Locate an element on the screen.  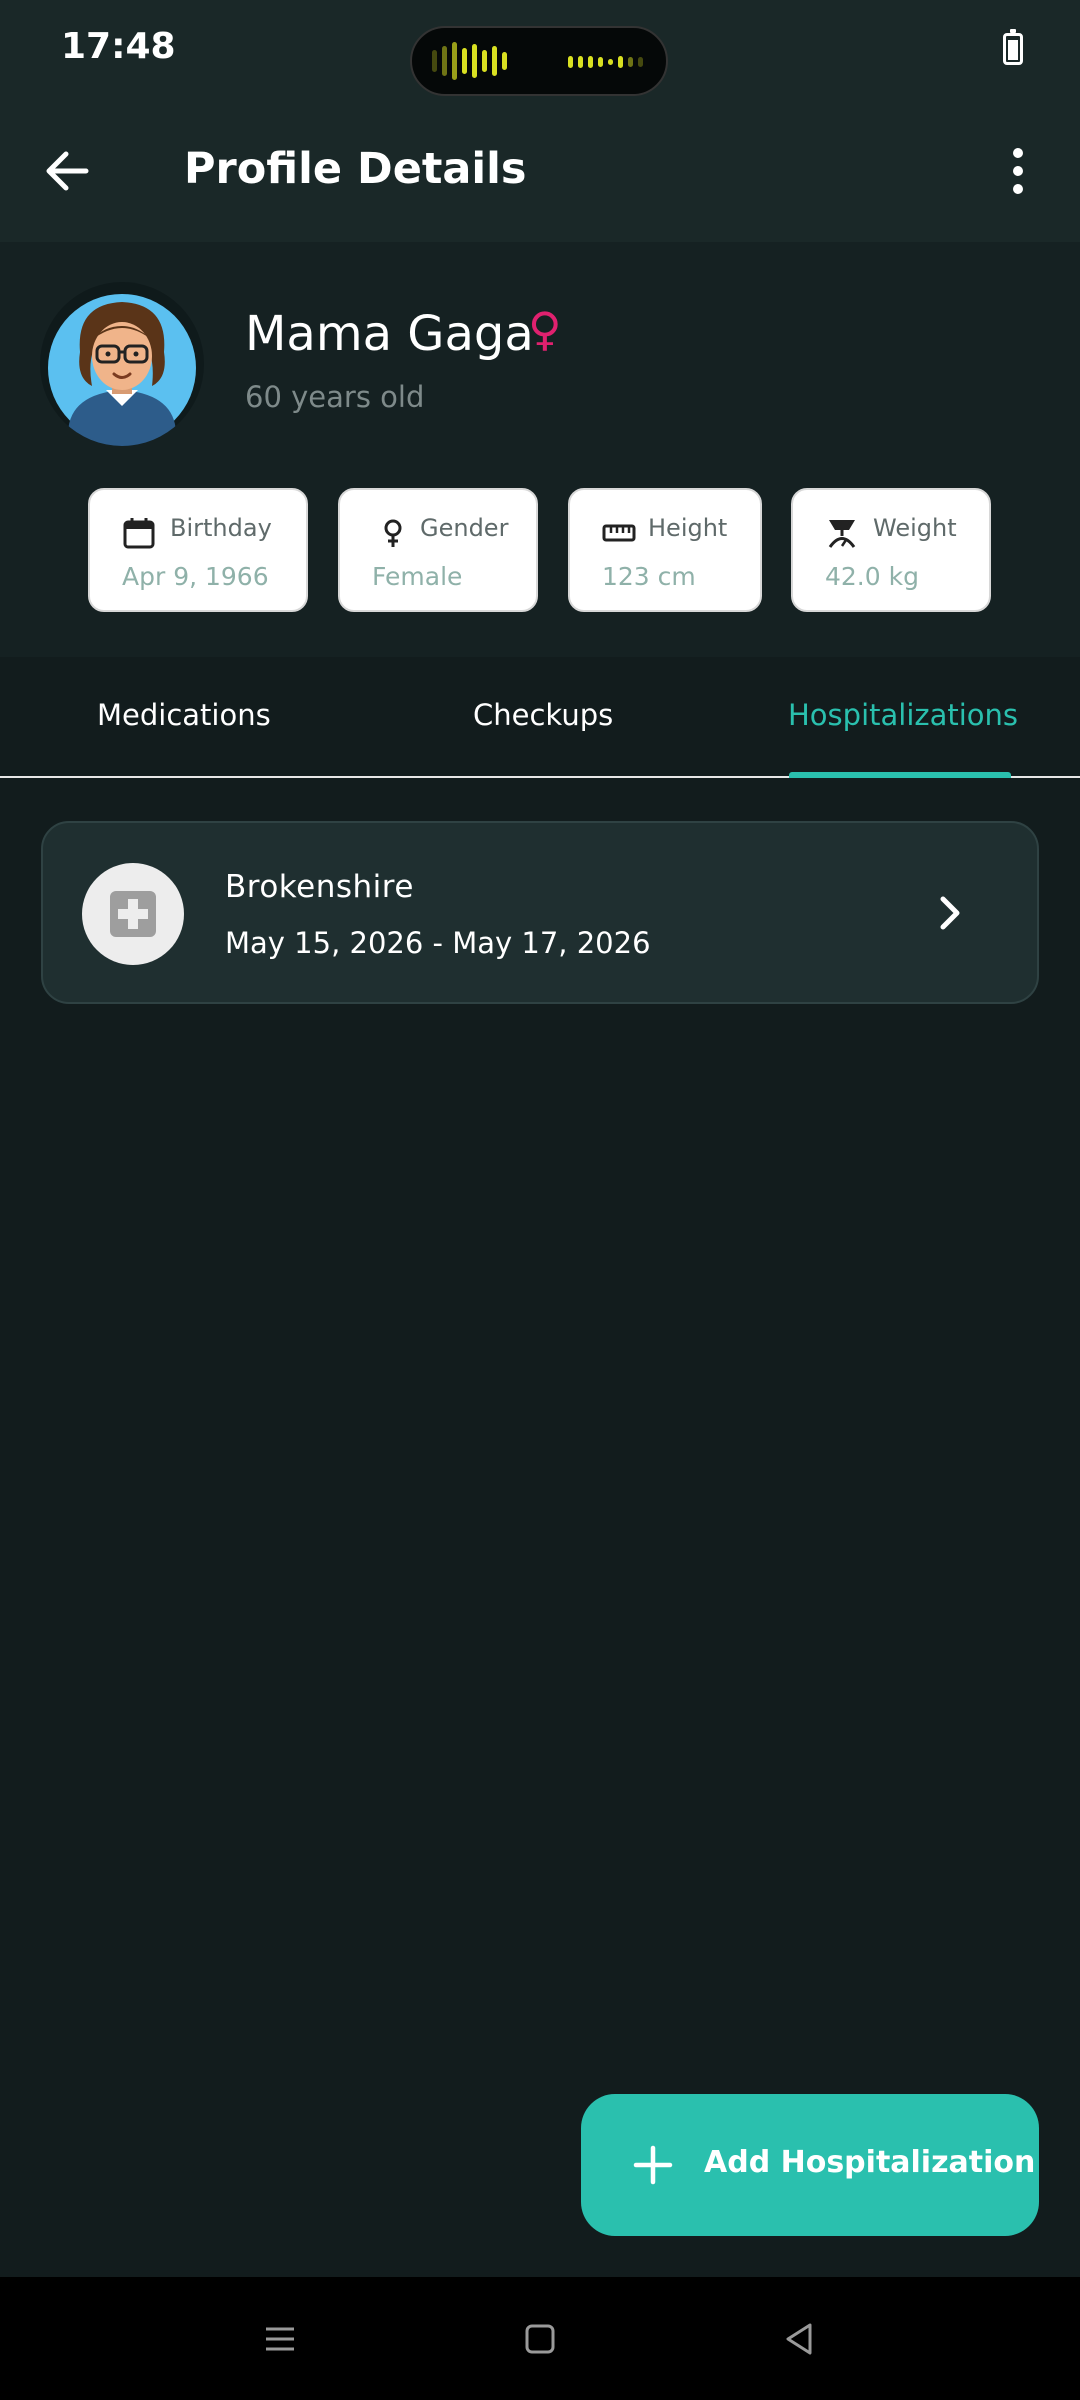
scale-icon is located at coordinates (842, 534).